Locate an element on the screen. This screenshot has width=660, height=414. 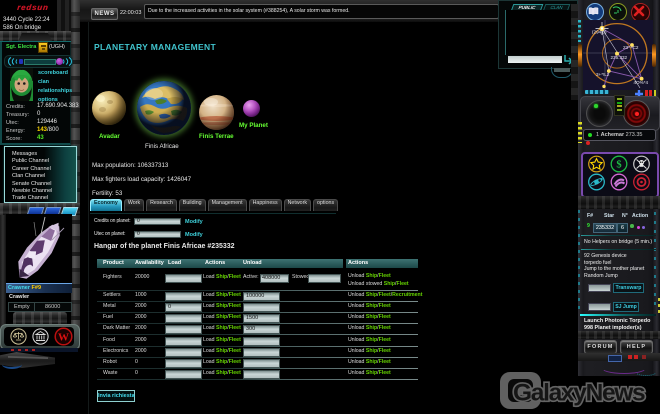
svg-text: 3+*!L2 is located at coordinates (603, 74).